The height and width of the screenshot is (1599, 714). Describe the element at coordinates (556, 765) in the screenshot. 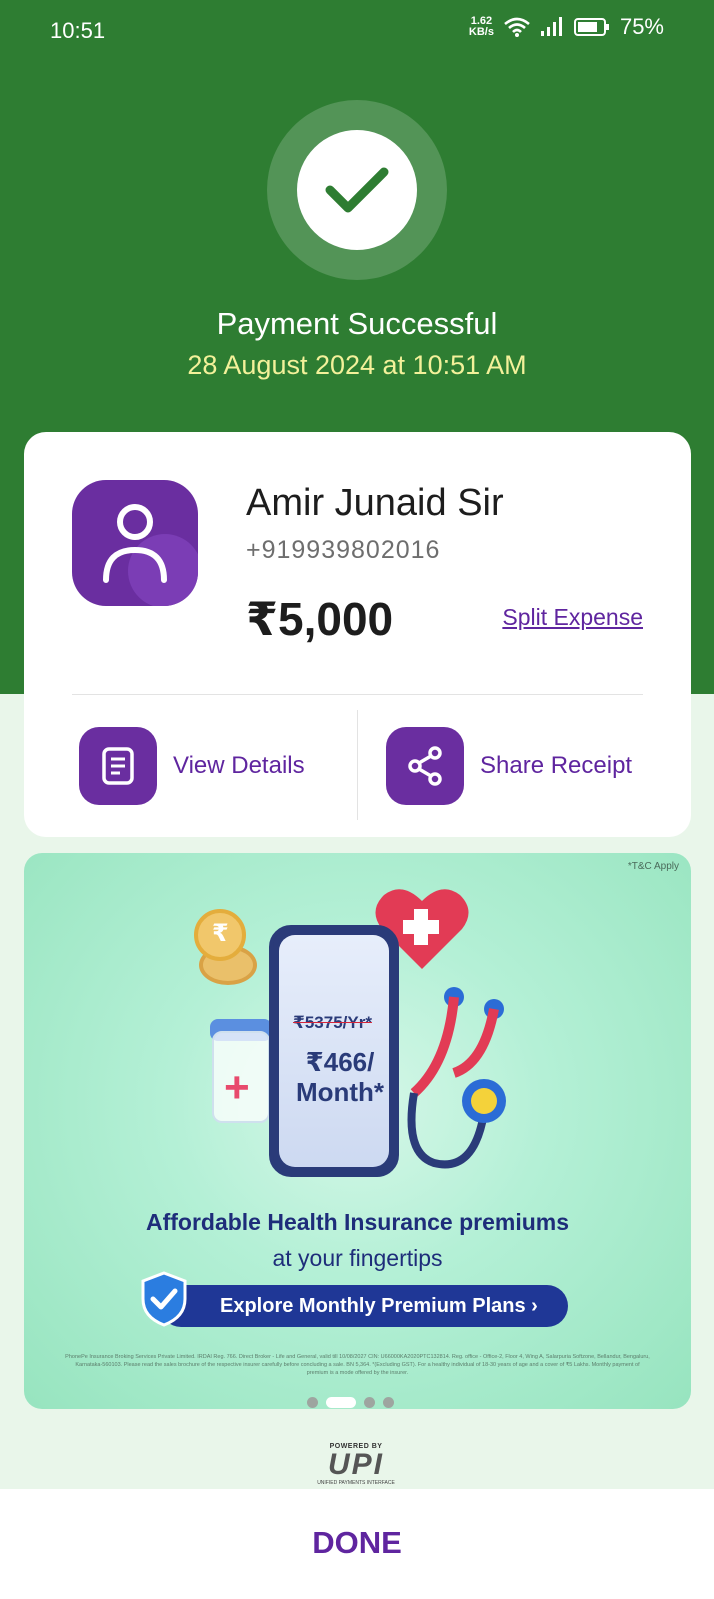

I see `share-receipt-label: Share Receipt` at that location.